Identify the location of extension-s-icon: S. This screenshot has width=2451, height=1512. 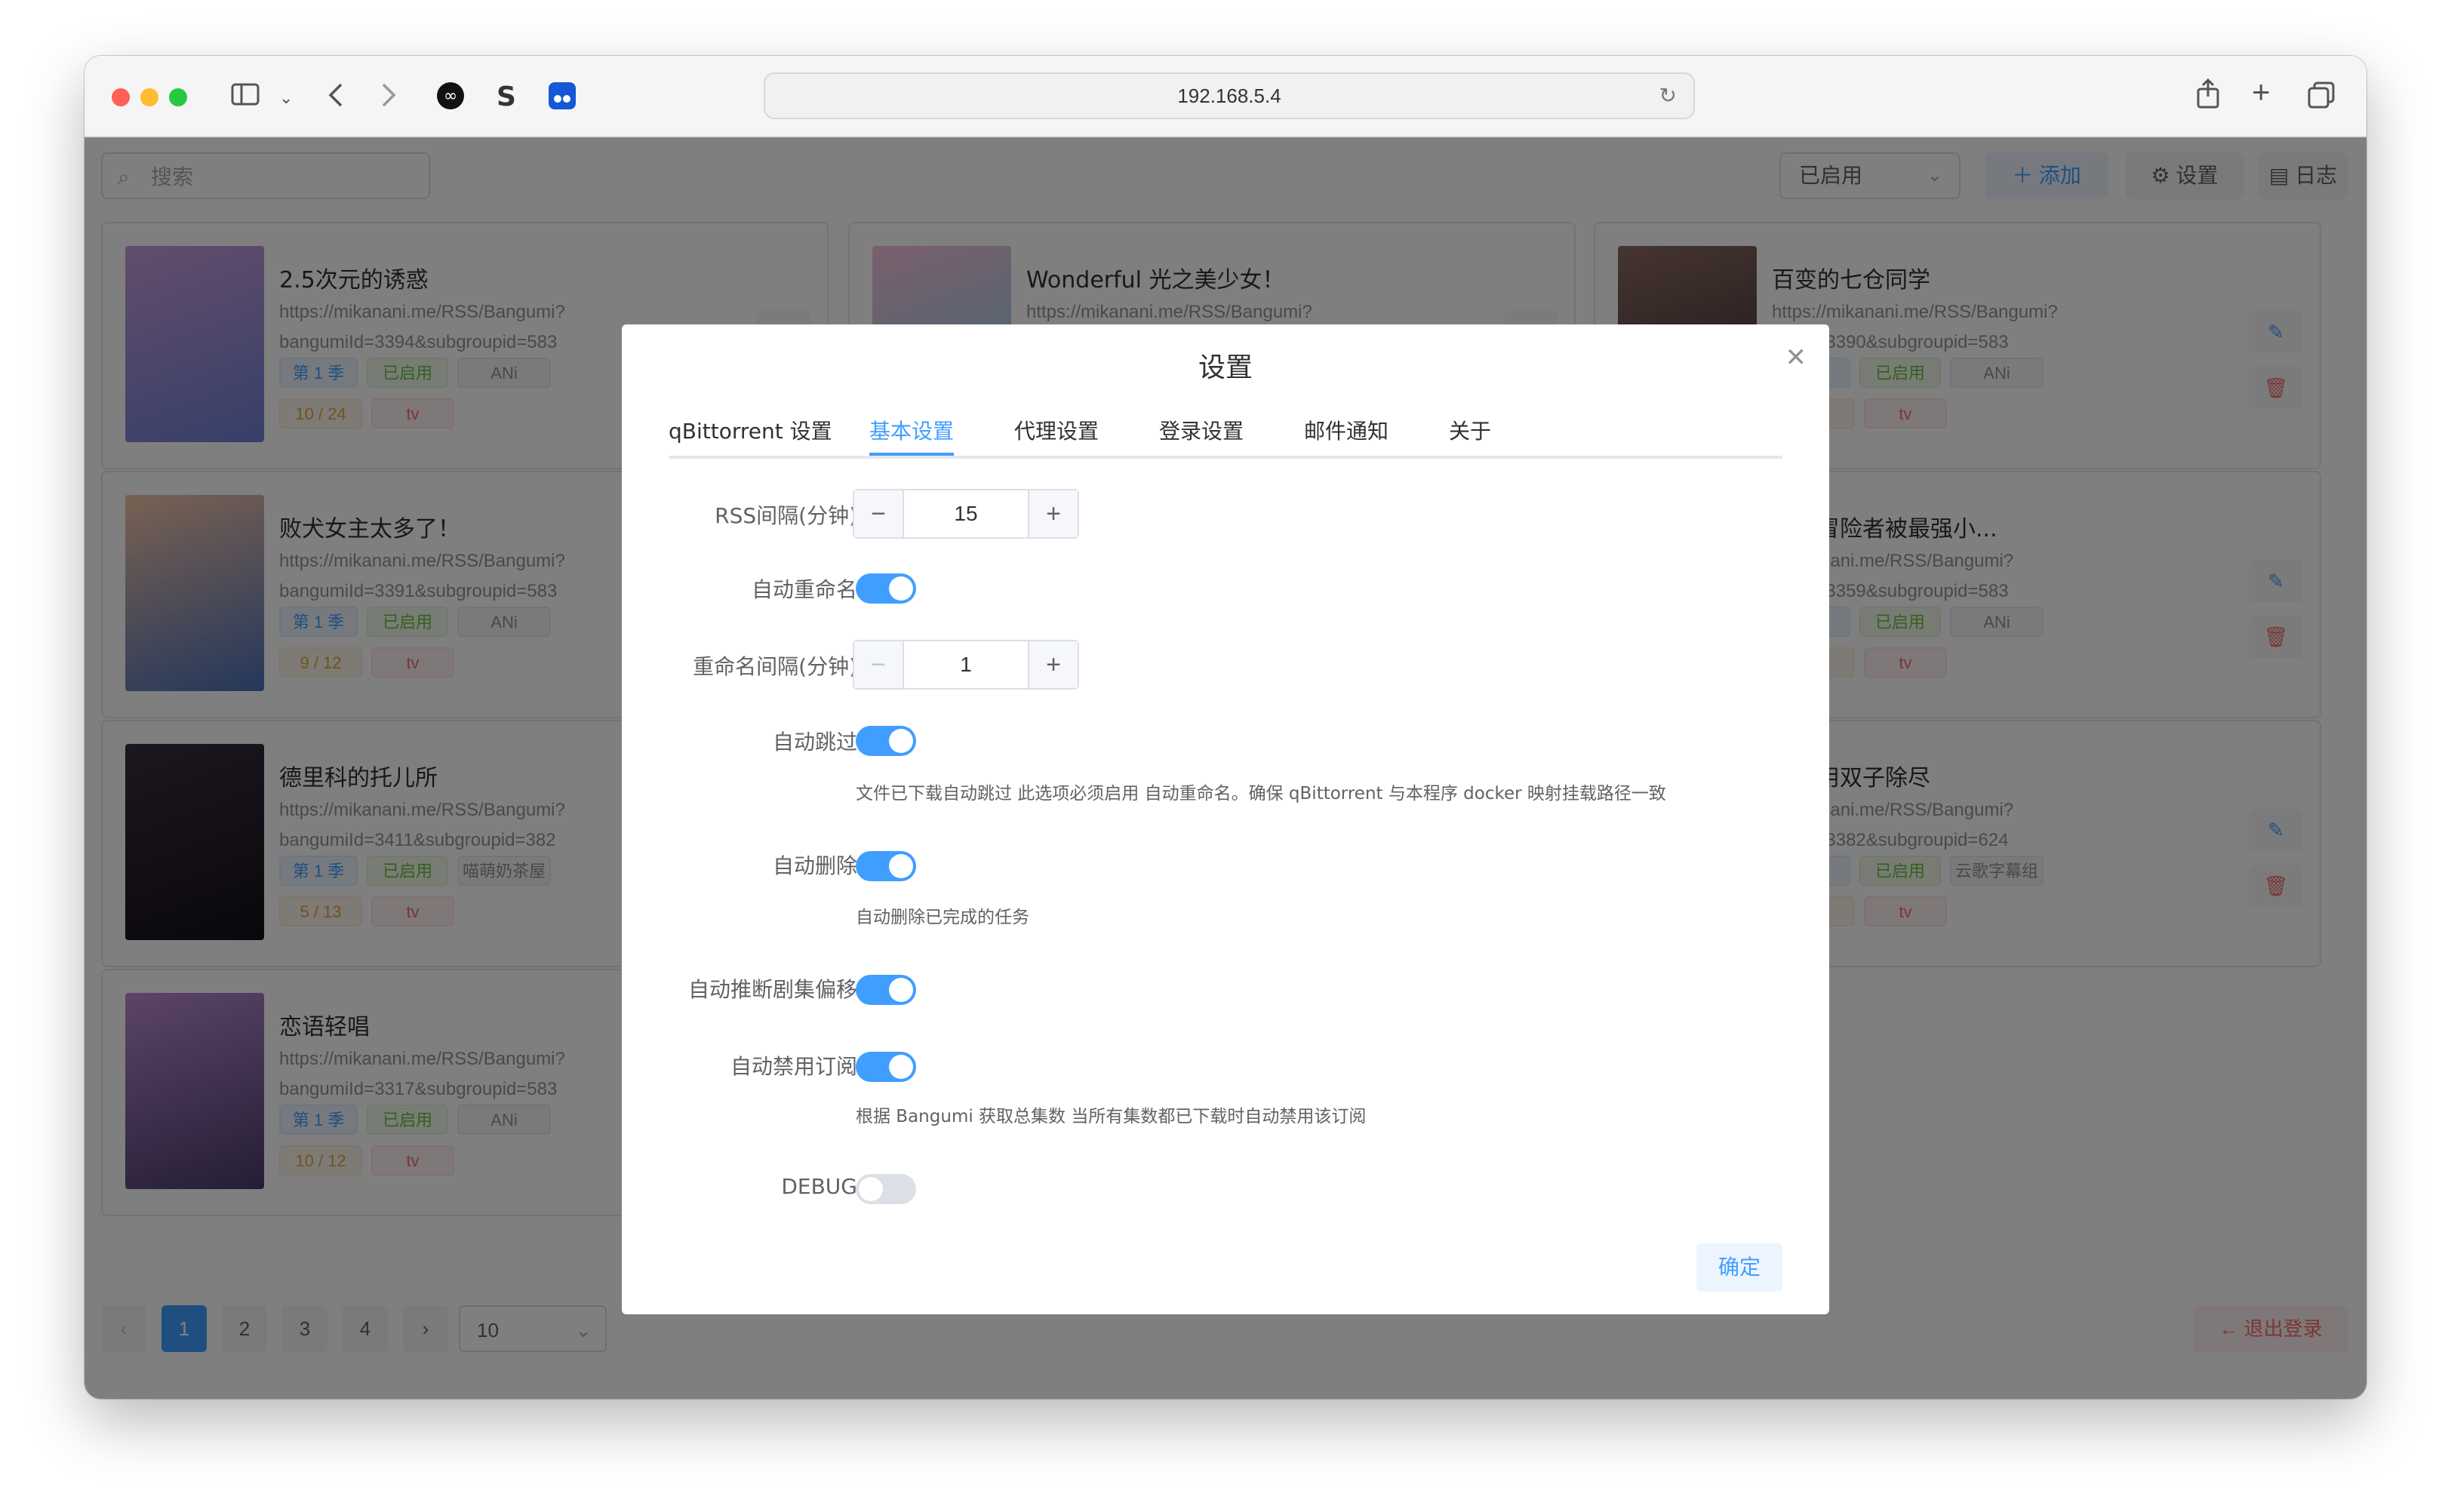
(506, 98).